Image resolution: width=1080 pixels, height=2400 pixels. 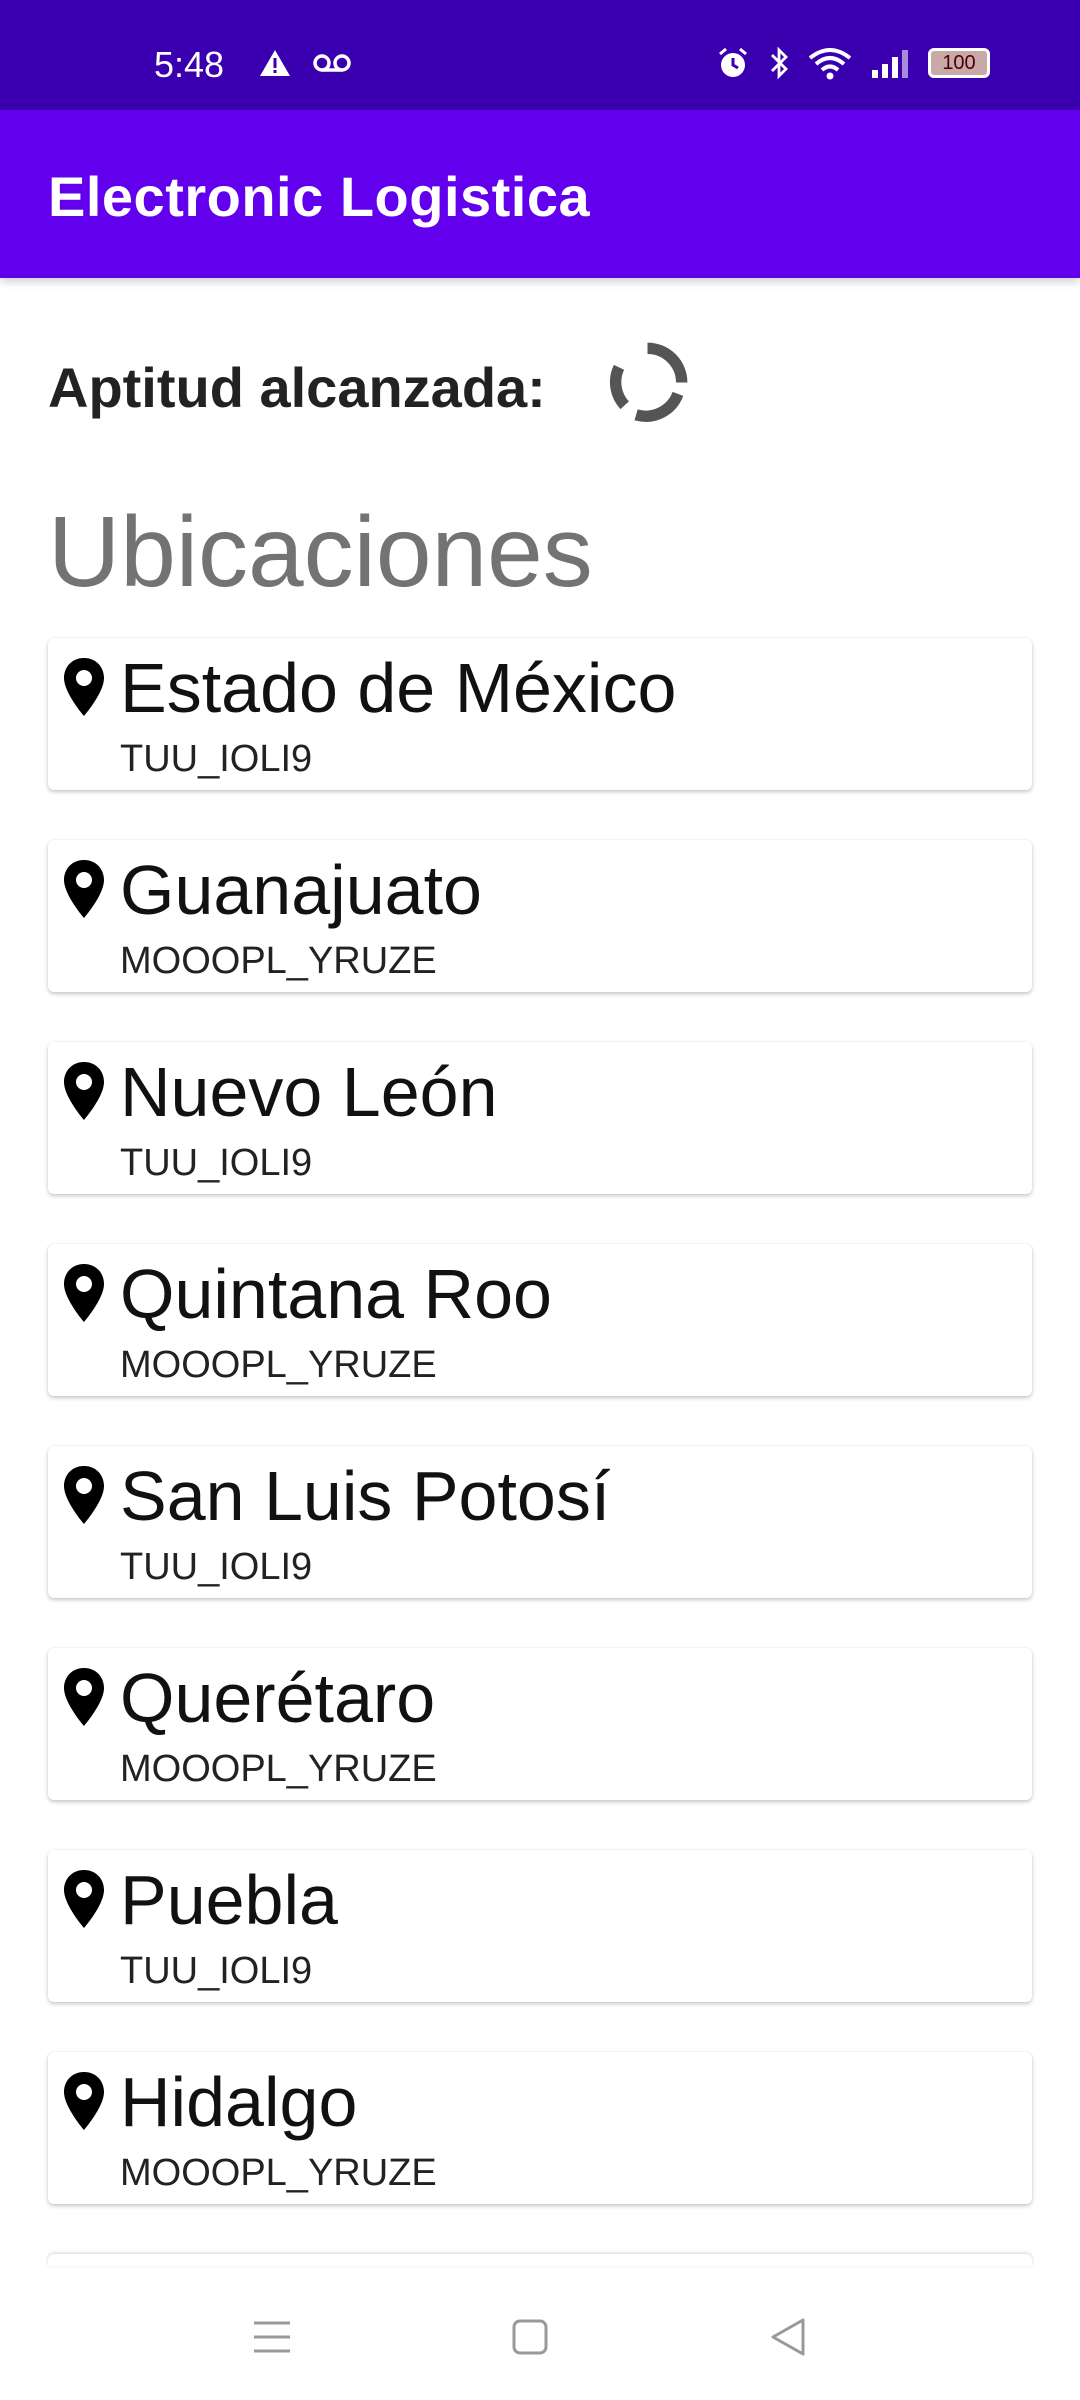 I want to click on location-name: Querétaro, so click(x=278, y=1698).